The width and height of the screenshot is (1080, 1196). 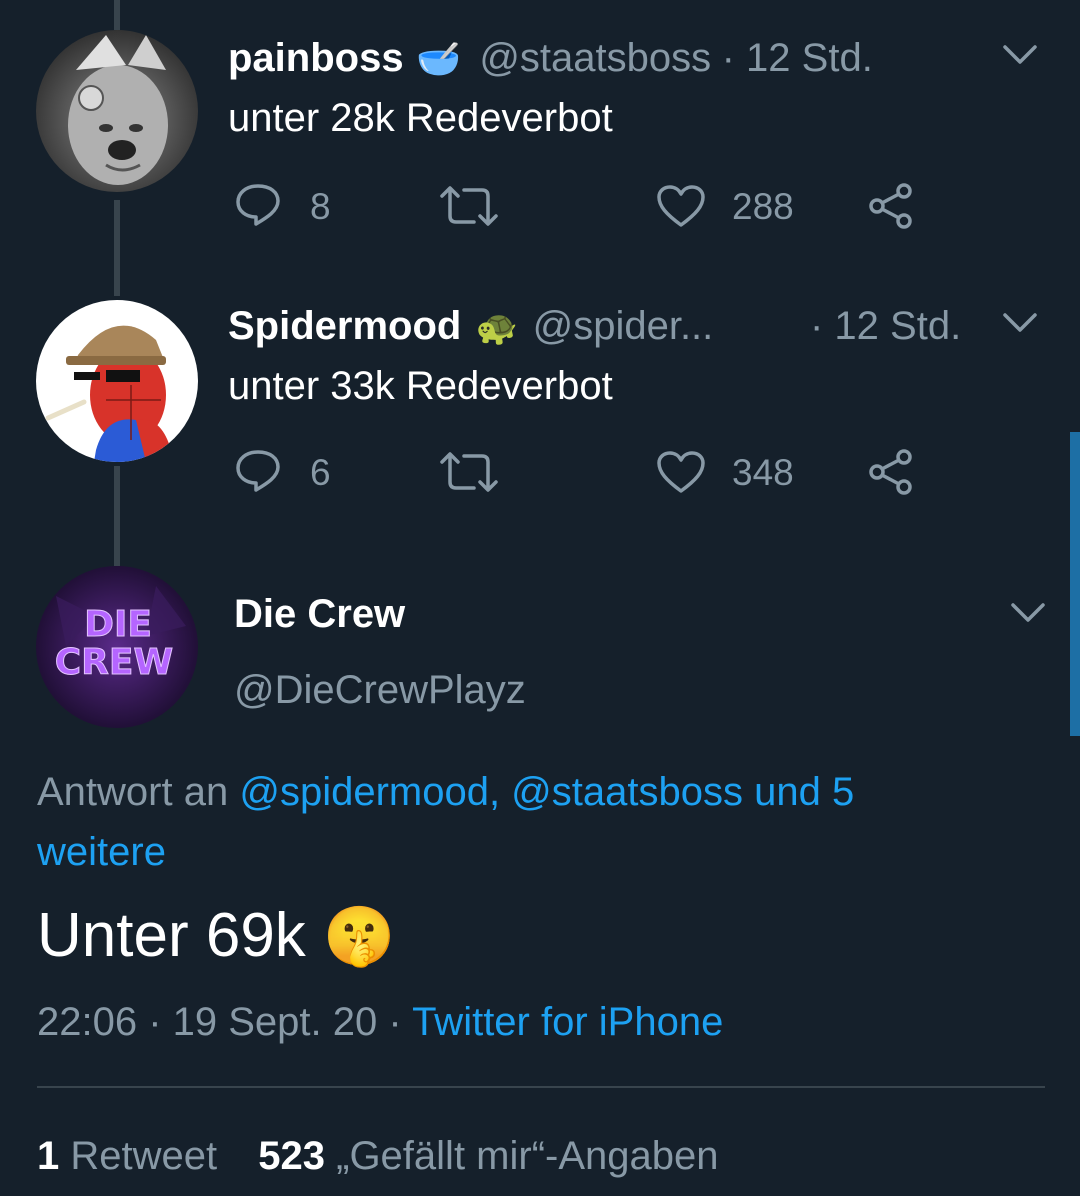 What do you see at coordinates (219, 1022) in the screenshot?
I see `timestamp: 22:06 · 19 Sept. 20 ·` at bounding box center [219, 1022].